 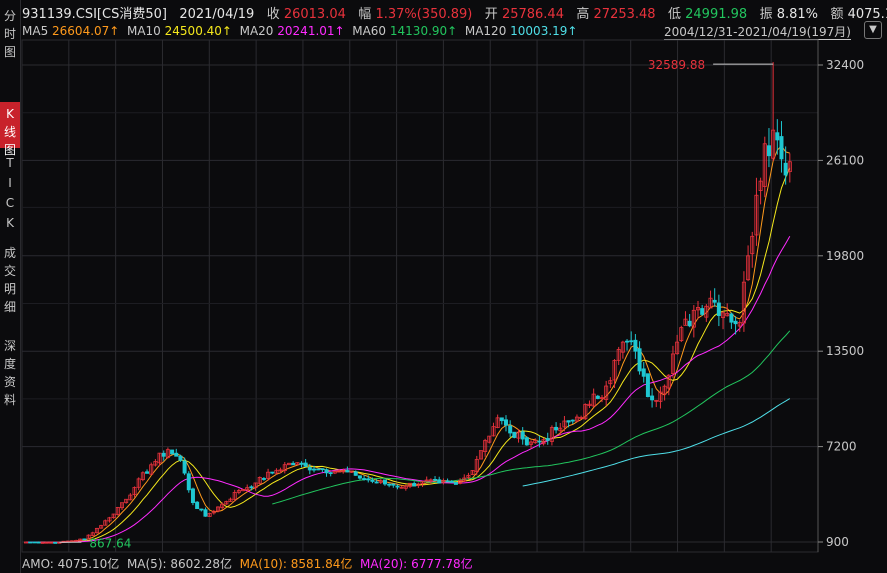 I want to click on y-axis: 32400 26100 19800 13500 7200 900, so click(x=840, y=296).